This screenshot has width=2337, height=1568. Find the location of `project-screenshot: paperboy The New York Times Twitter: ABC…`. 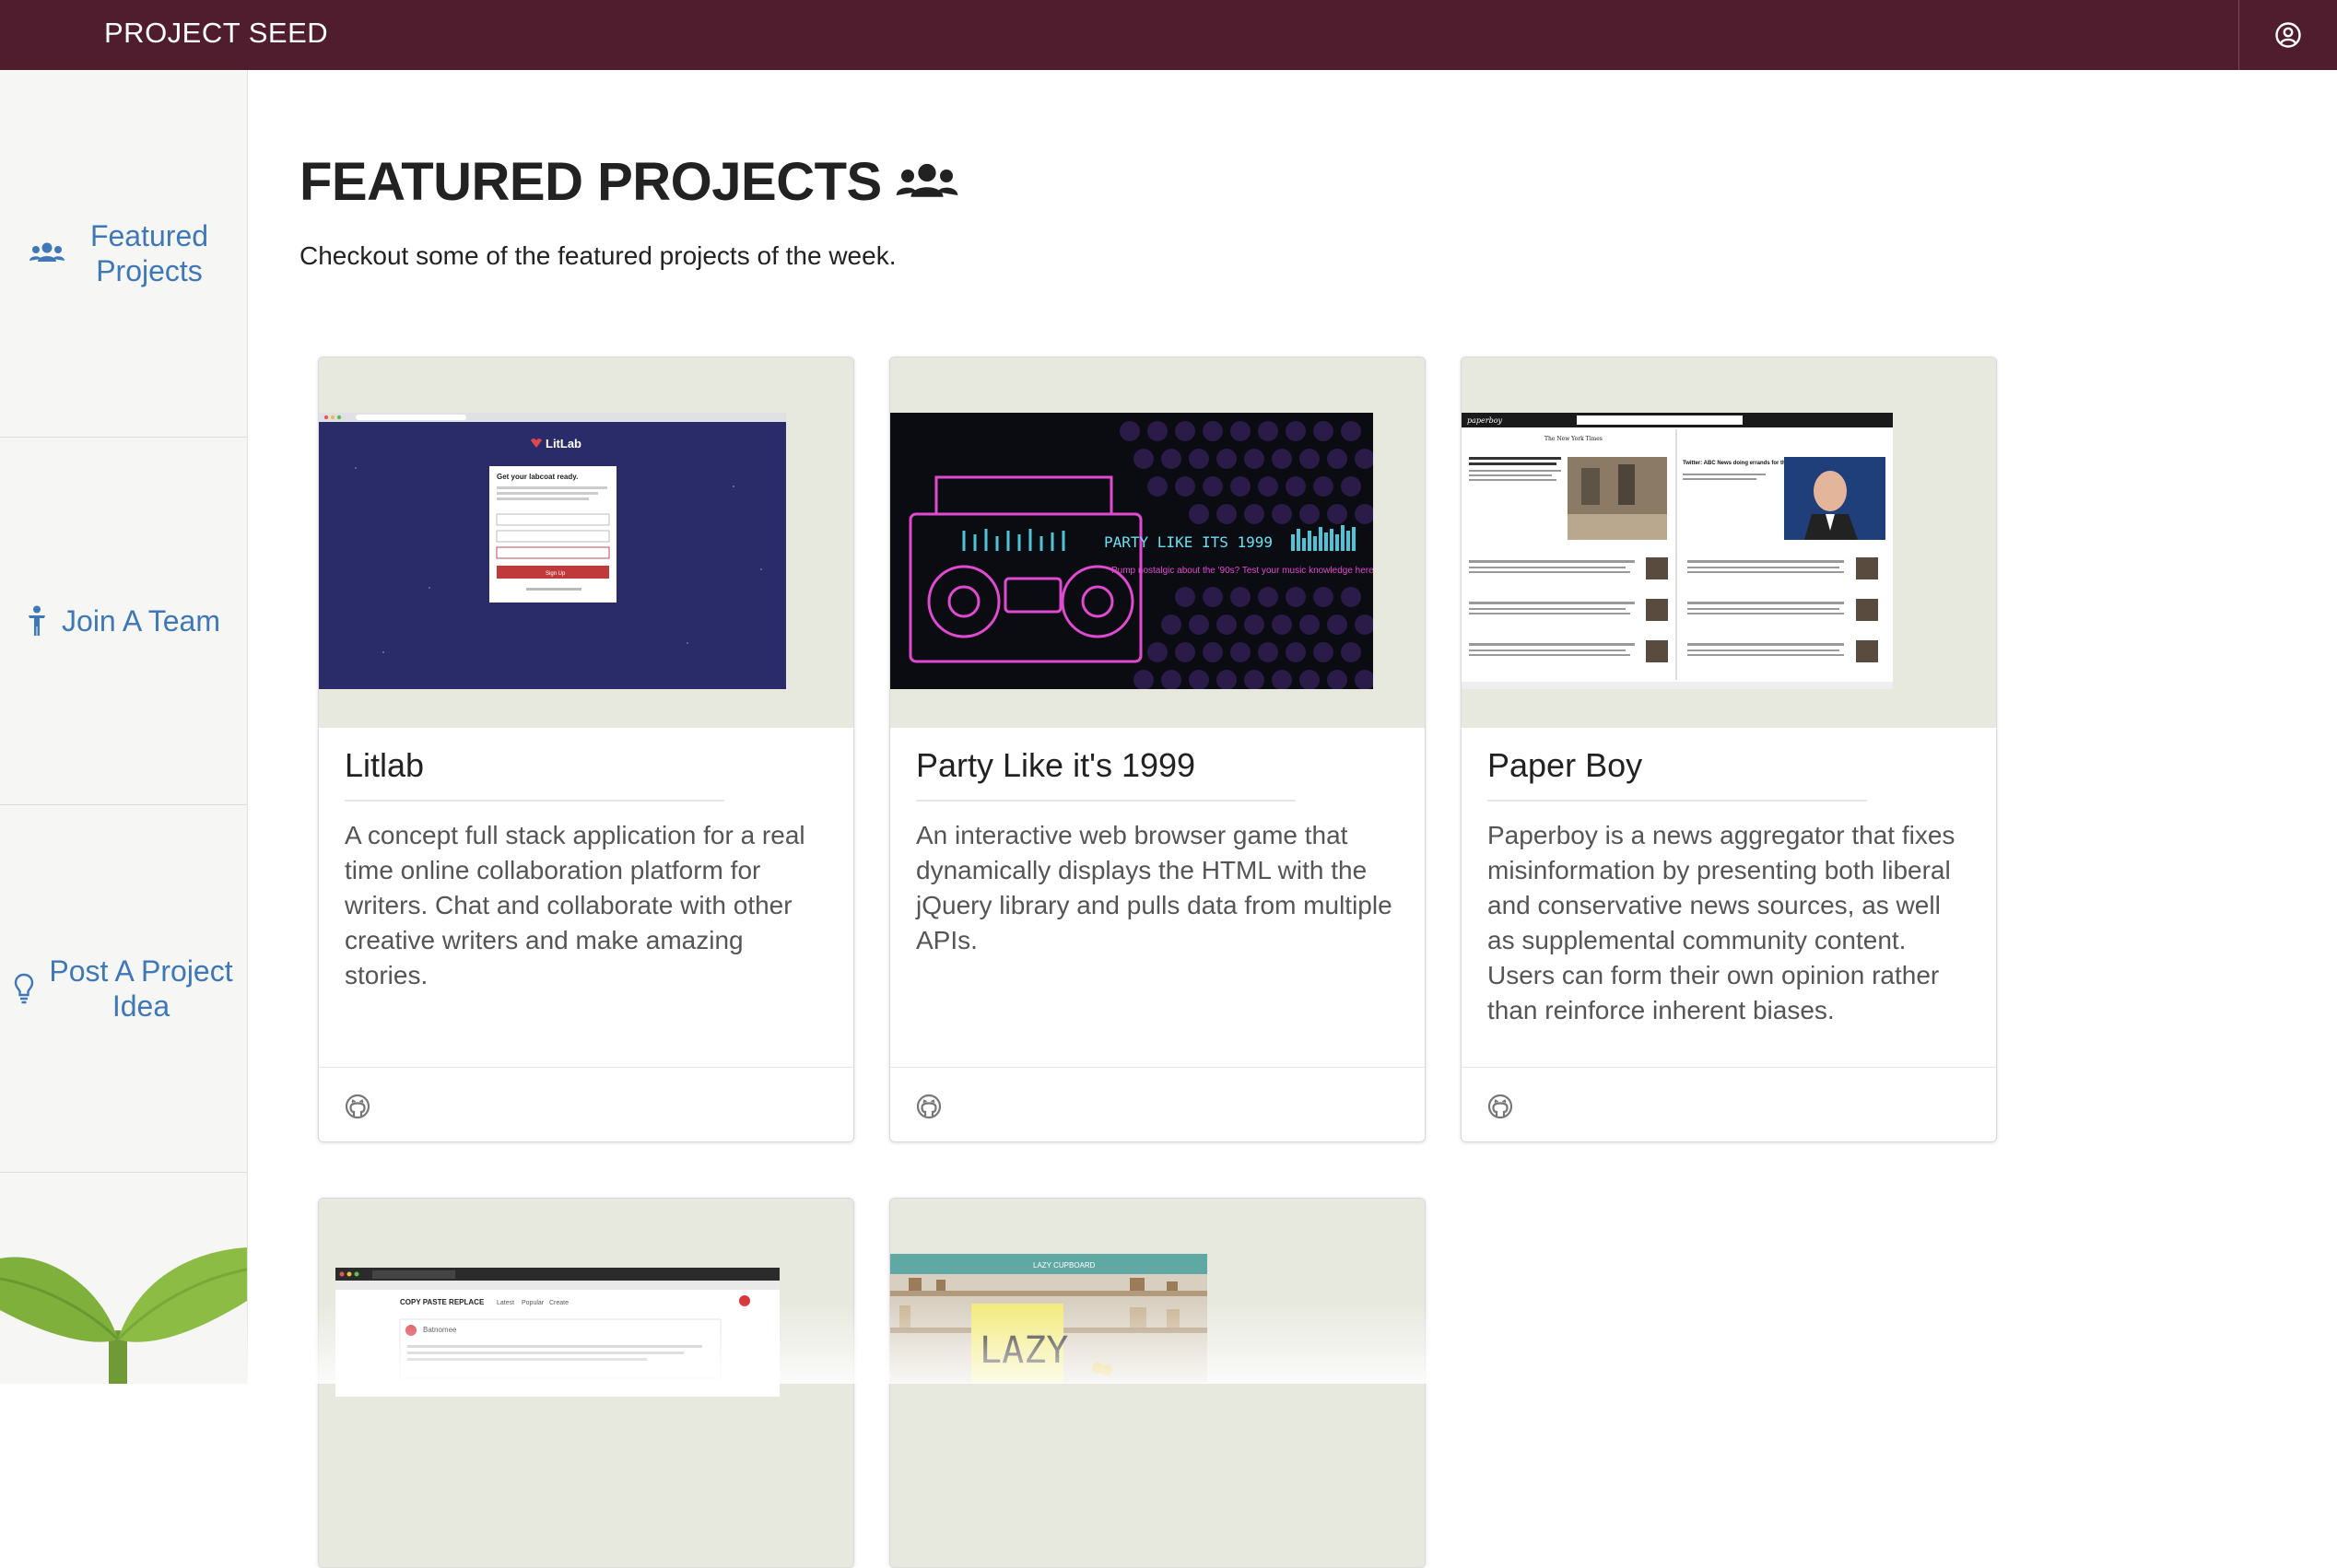

project-screenshot: paperboy The New York Times Twitter: ABC… is located at coordinates (1729, 542).